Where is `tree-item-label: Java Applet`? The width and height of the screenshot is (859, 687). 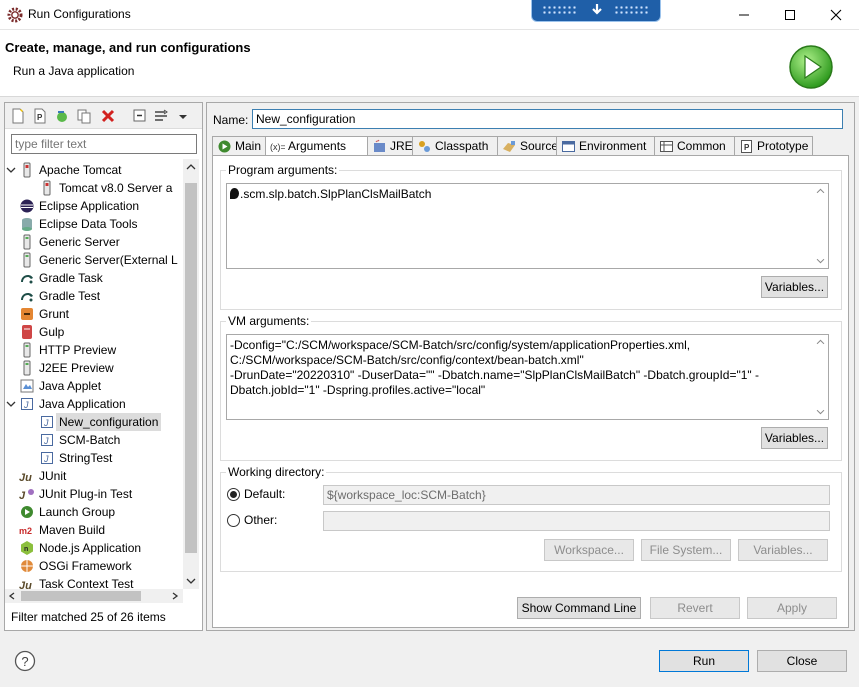
tree-item-label: Java Applet is located at coordinates (70, 386).